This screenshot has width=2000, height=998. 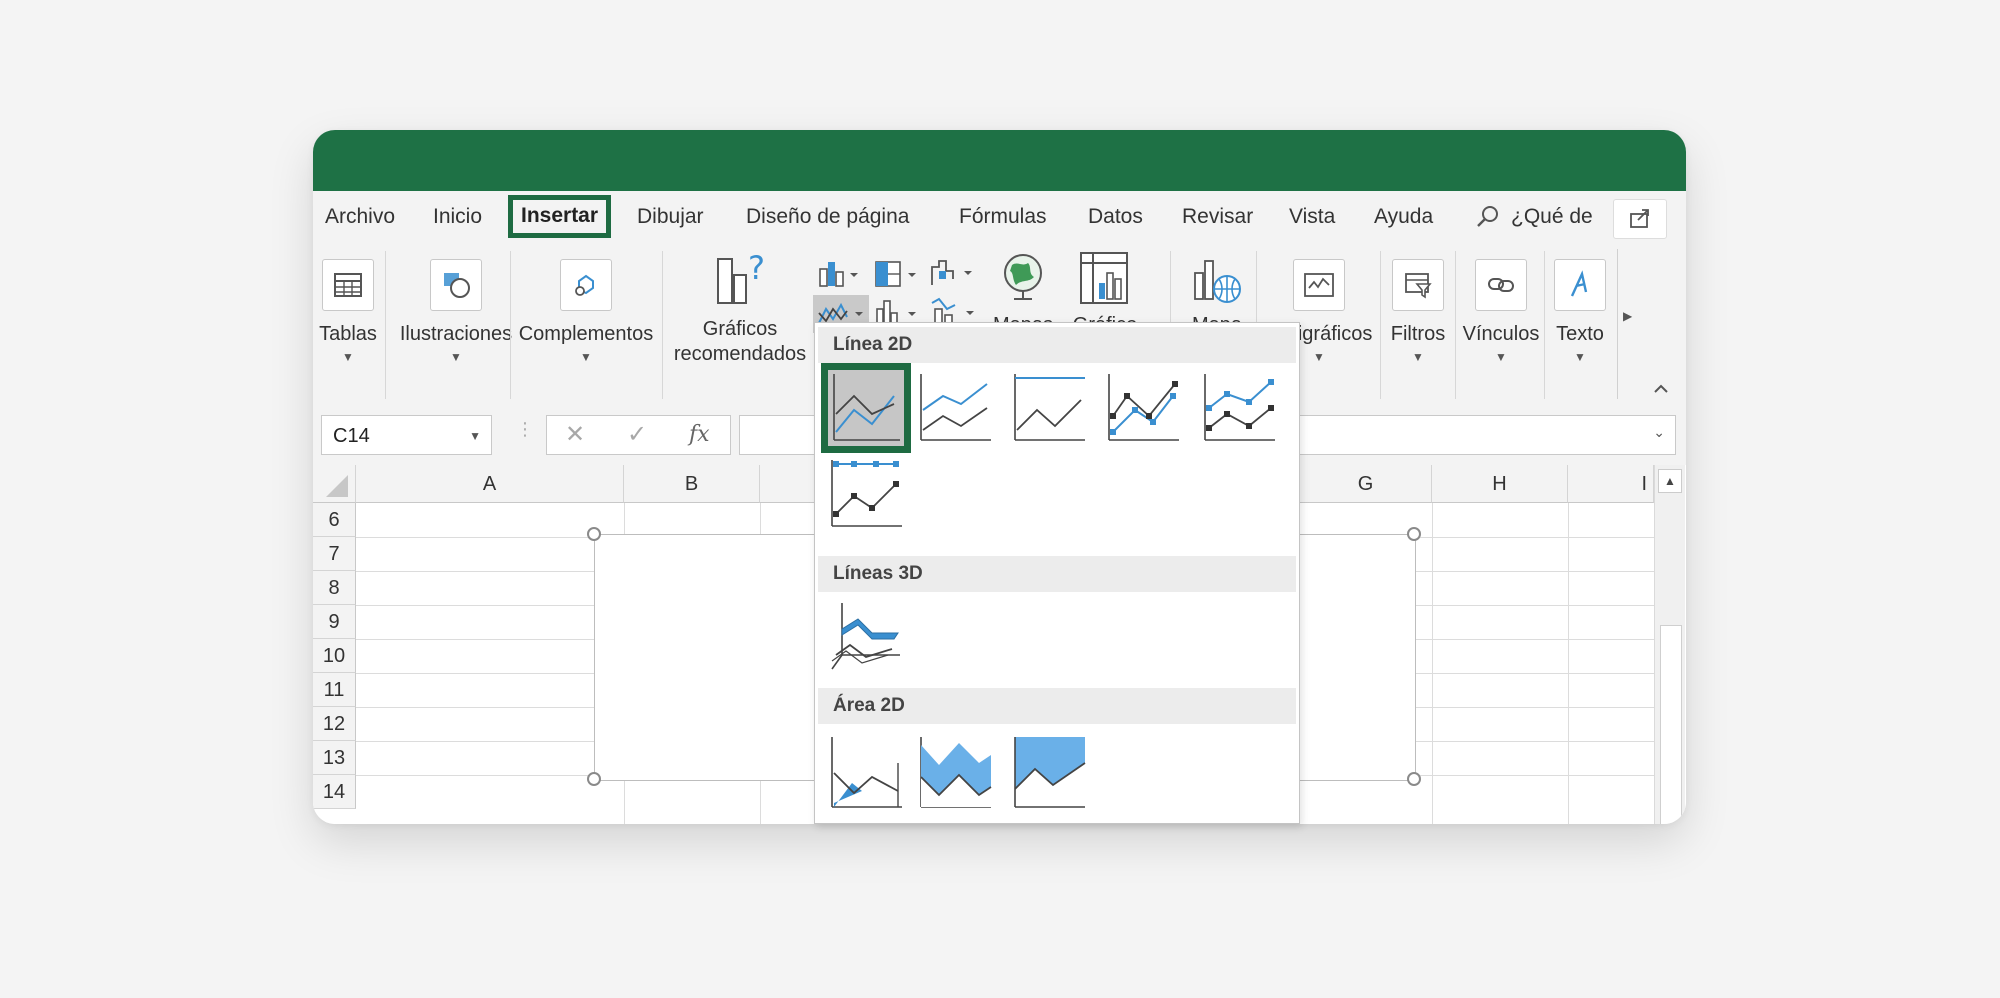 What do you see at coordinates (406, 435) in the screenshot?
I see `name-box: C14 ▼` at bounding box center [406, 435].